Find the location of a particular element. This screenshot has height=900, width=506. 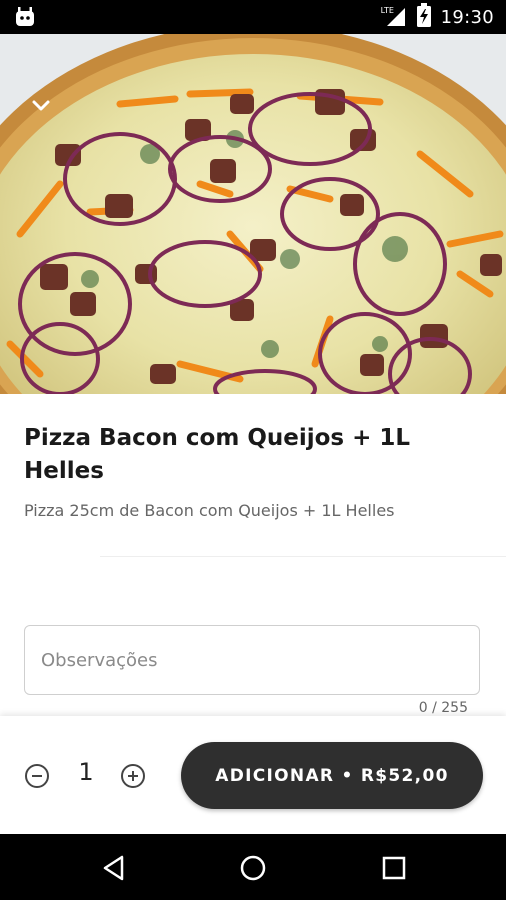

home-icon is located at coordinates (253, 868).